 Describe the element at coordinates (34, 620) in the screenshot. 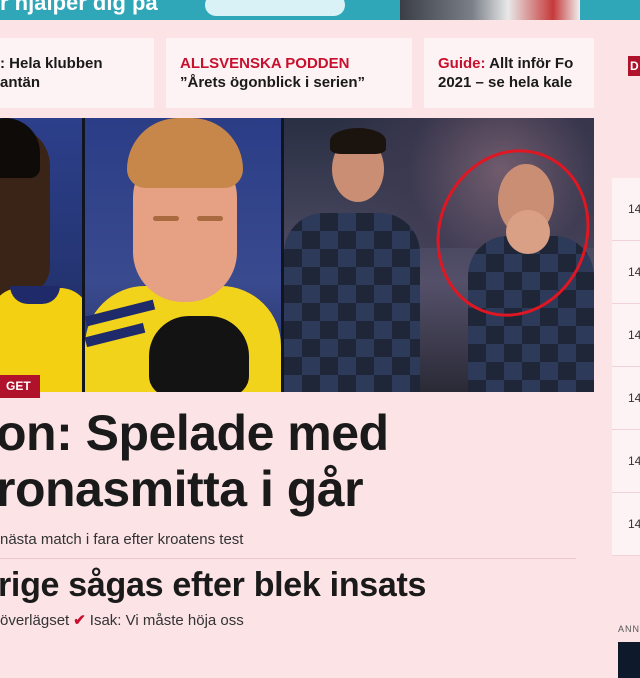

I see `related-link-1: överlägset` at that location.